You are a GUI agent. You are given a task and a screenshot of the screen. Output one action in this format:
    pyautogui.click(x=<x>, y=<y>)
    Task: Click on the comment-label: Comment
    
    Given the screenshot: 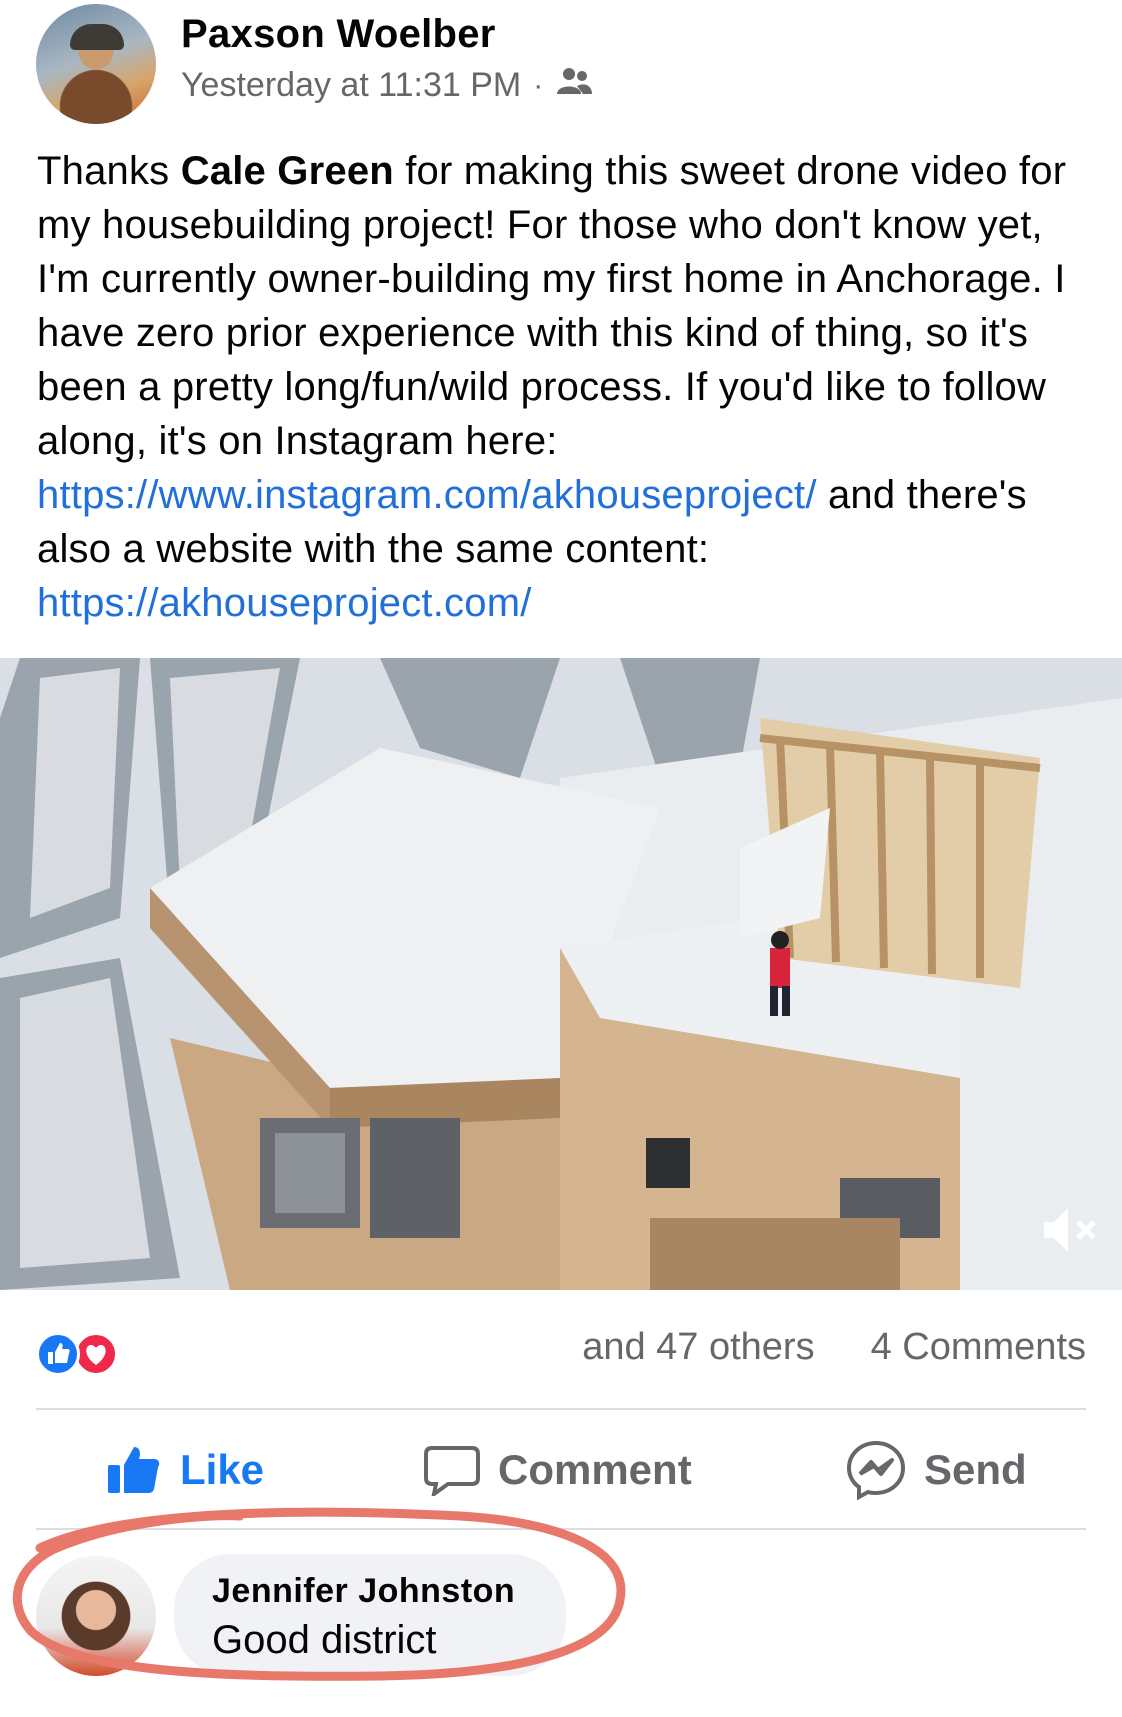 What is the action you would take?
    pyautogui.click(x=595, y=1469)
    